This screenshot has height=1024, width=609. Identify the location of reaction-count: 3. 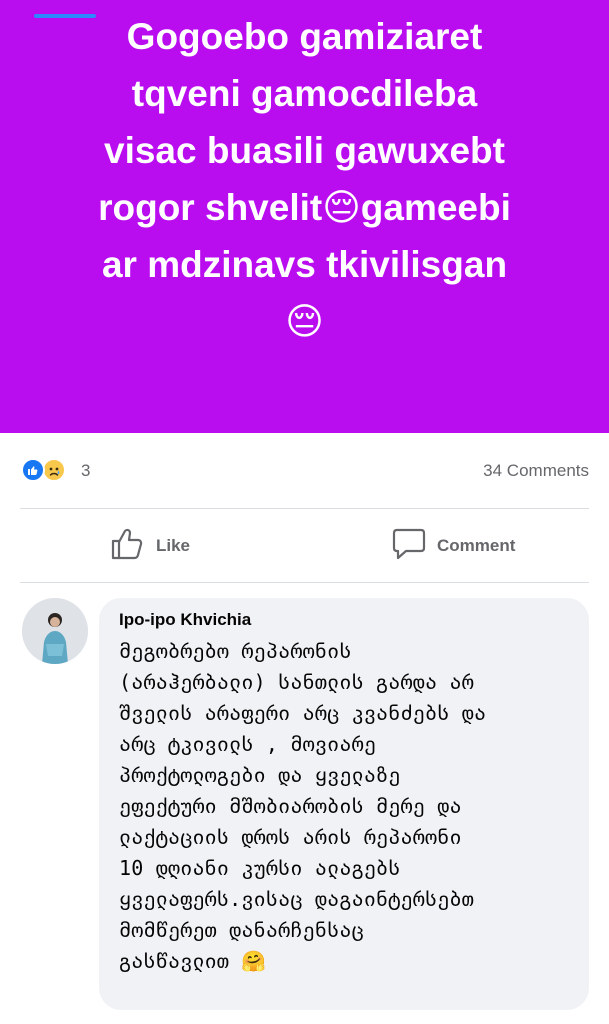
(85, 471).